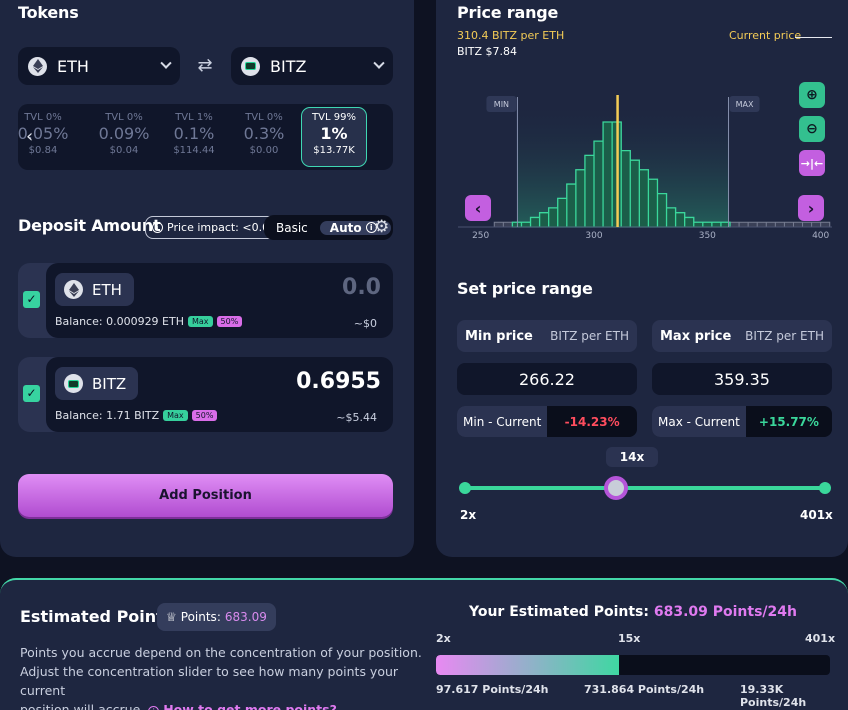 Image resolution: width=848 pixels, height=710 pixels. What do you see at coordinates (89, 225) in the screenshot?
I see `deposit-title: Deposit Amount` at bounding box center [89, 225].